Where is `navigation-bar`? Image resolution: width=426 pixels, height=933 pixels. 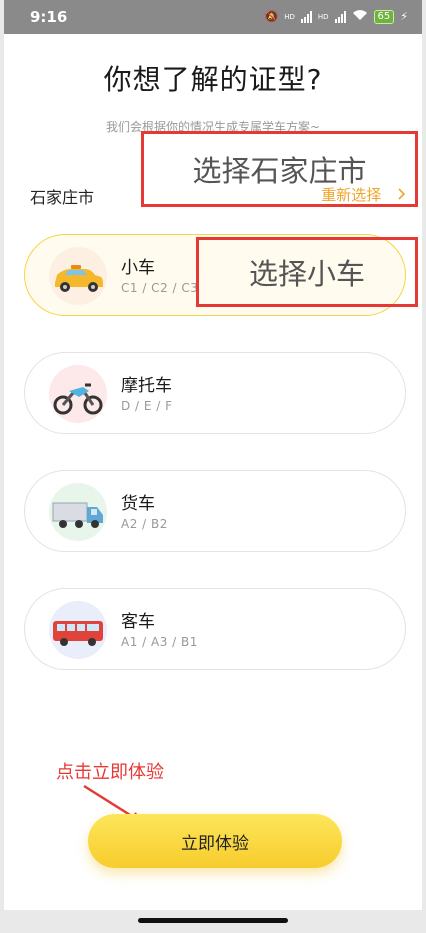 navigation-bar is located at coordinates (213, 921).